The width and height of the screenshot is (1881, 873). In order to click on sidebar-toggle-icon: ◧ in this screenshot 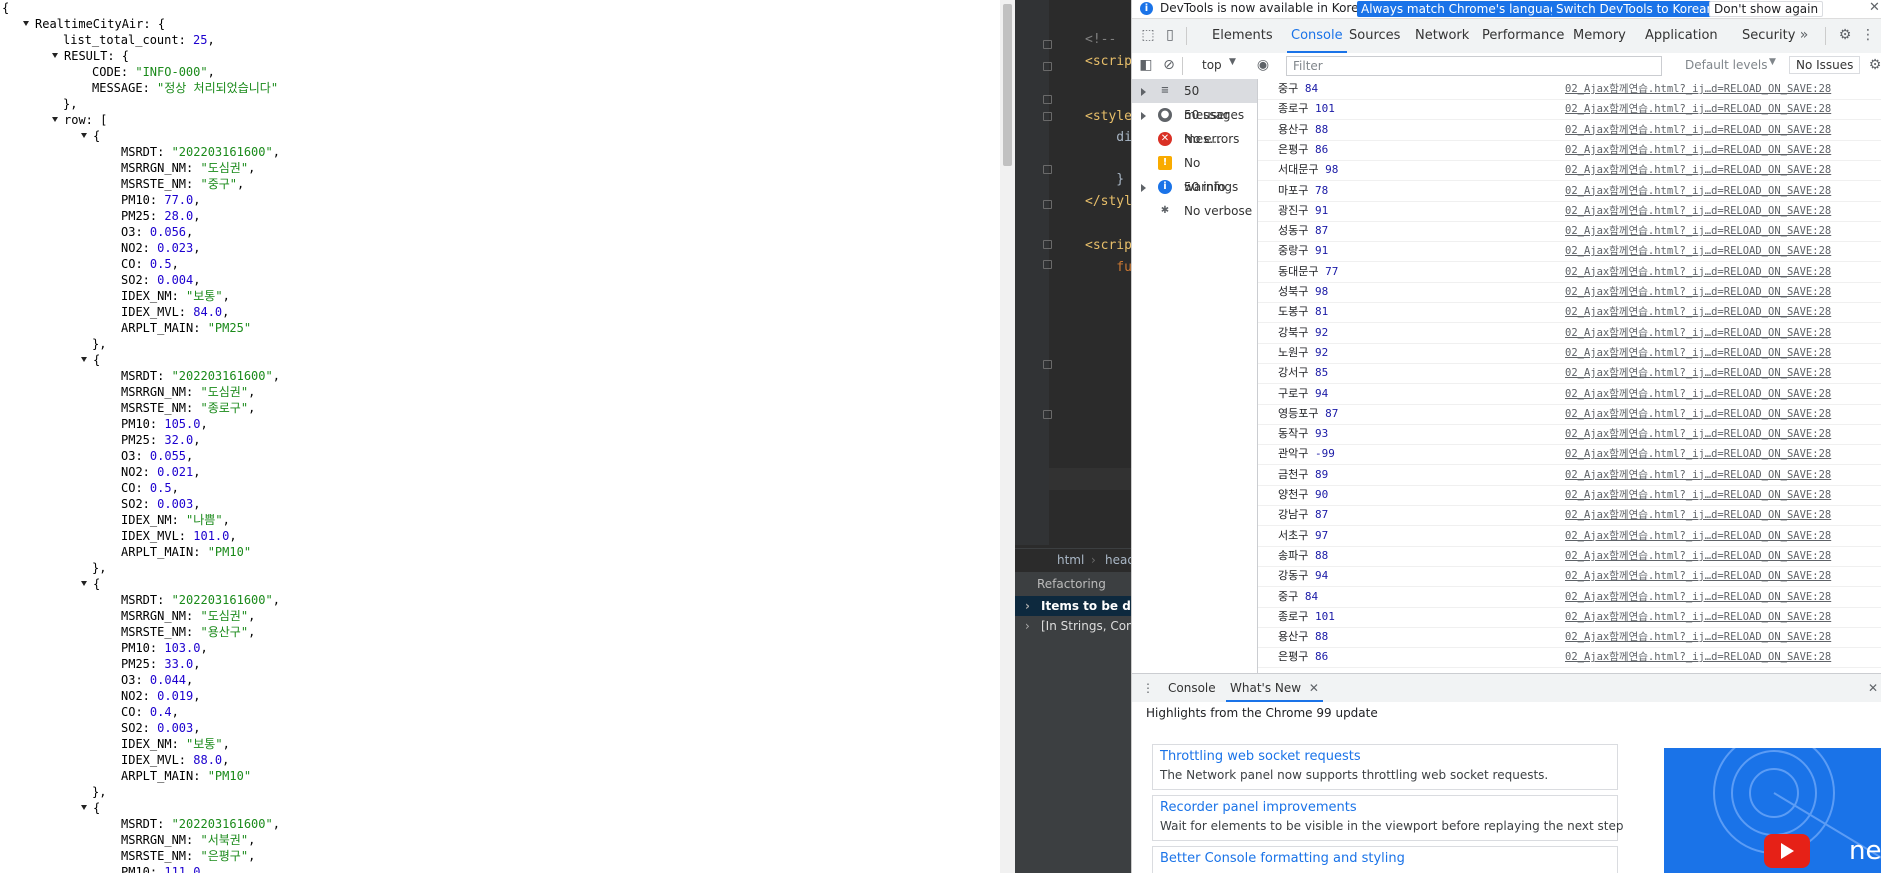, I will do `click(1146, 65)`.